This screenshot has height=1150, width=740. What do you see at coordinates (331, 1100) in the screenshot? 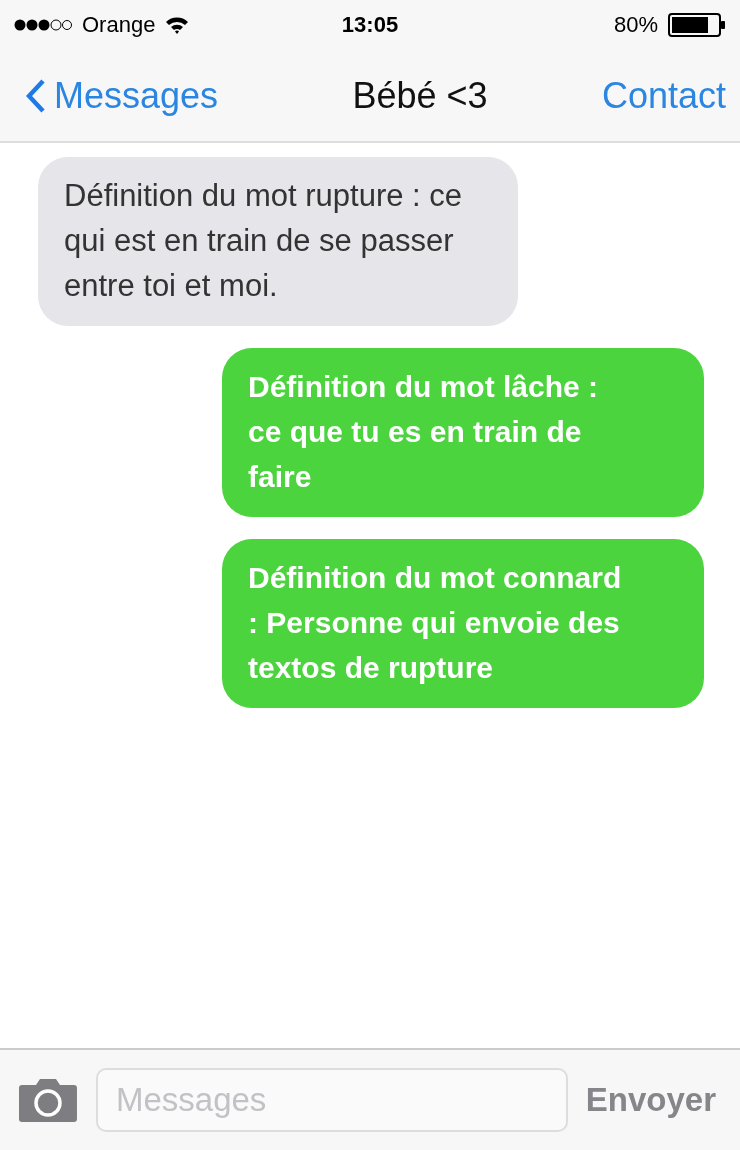
I see `message-input: Messages` at bounding box center [331, 1100].